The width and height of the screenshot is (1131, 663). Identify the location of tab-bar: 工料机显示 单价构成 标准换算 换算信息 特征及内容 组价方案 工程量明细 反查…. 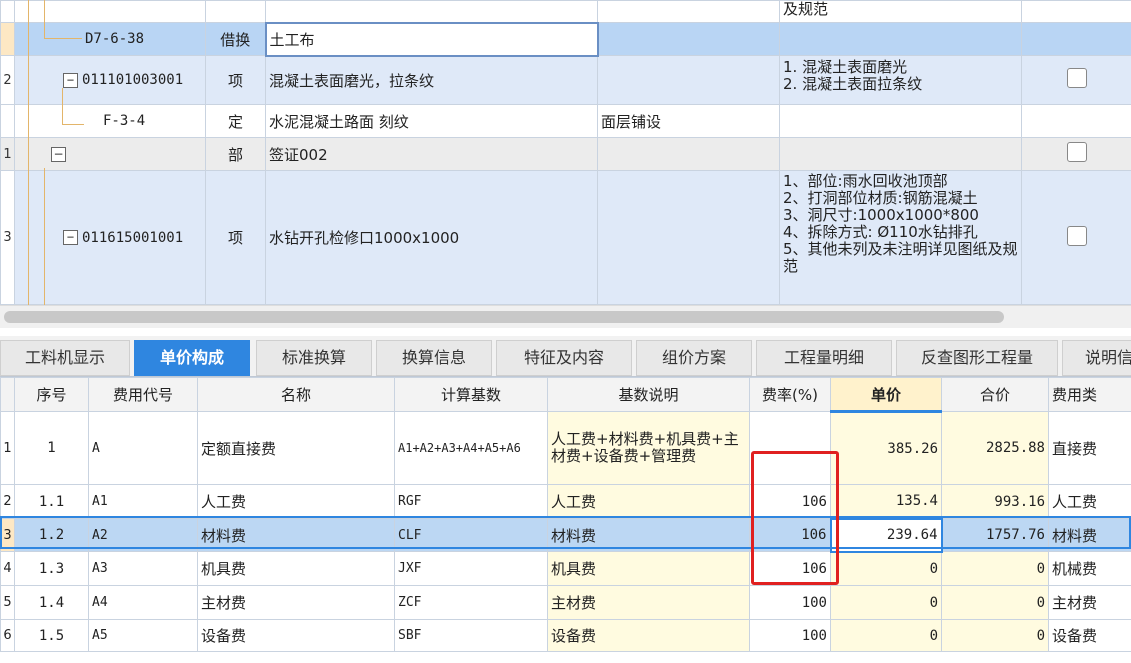
(565, 356).